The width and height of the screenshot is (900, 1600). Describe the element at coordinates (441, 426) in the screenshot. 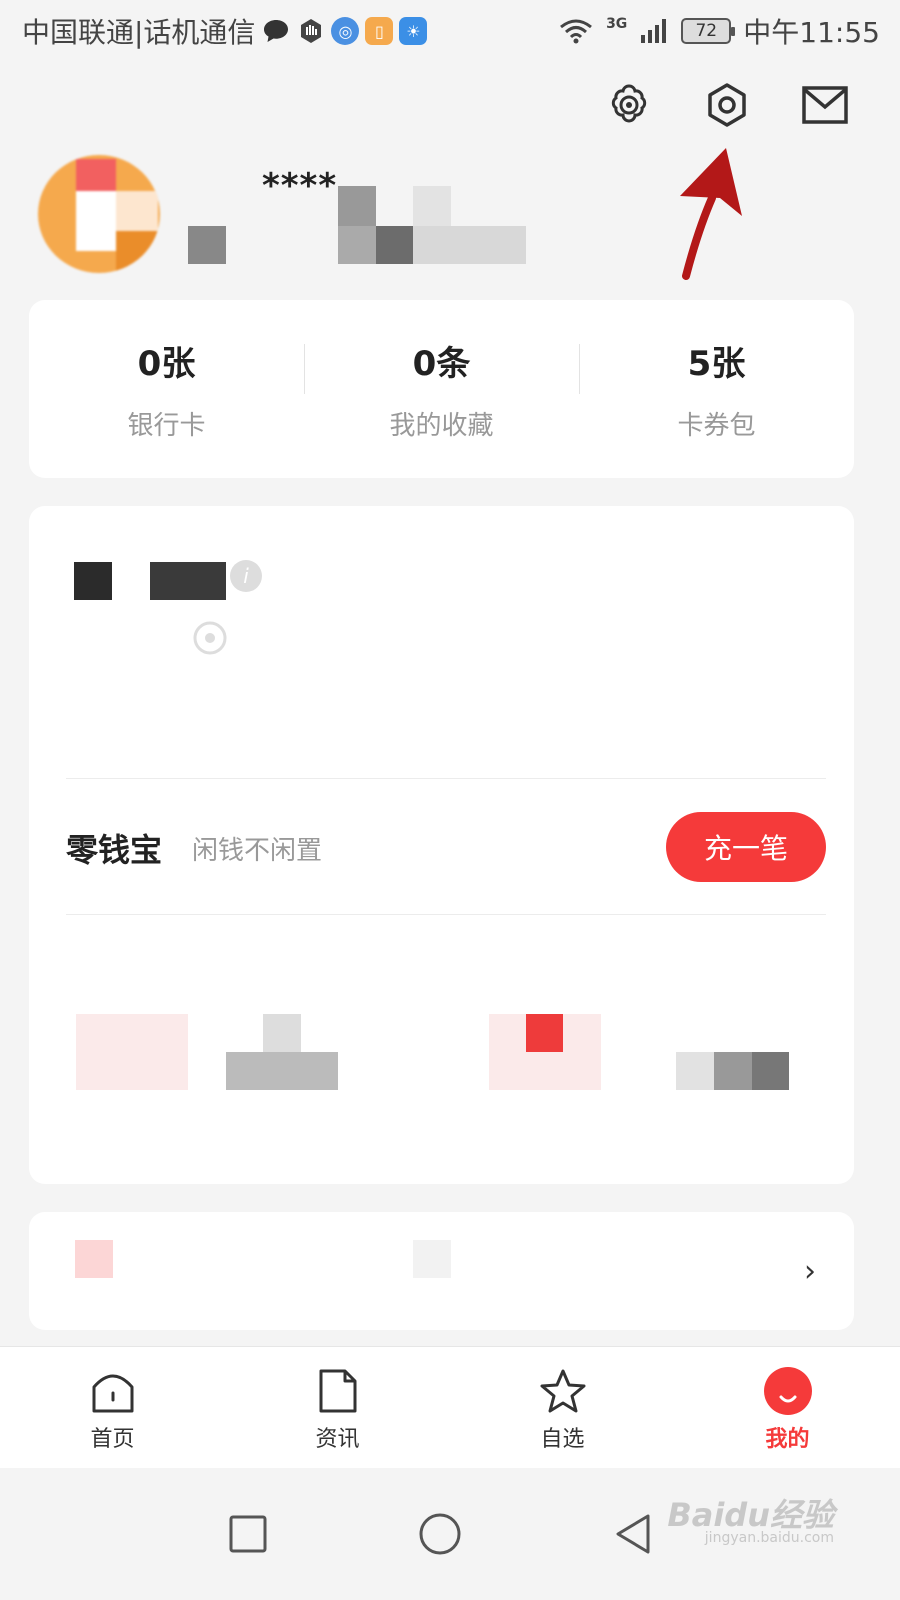

I see `stat-label: 我的收藏` at that location.